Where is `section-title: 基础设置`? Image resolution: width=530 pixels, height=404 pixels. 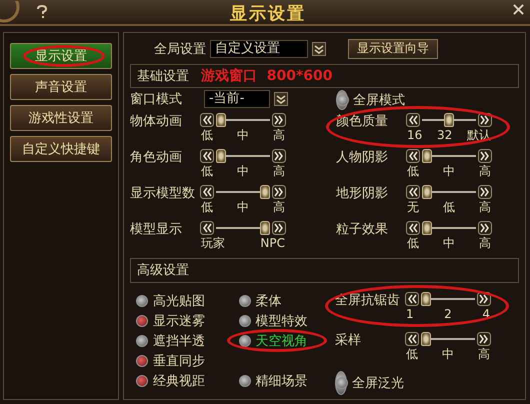 section-title: 基础设置 is located at coordinates (163, 76).